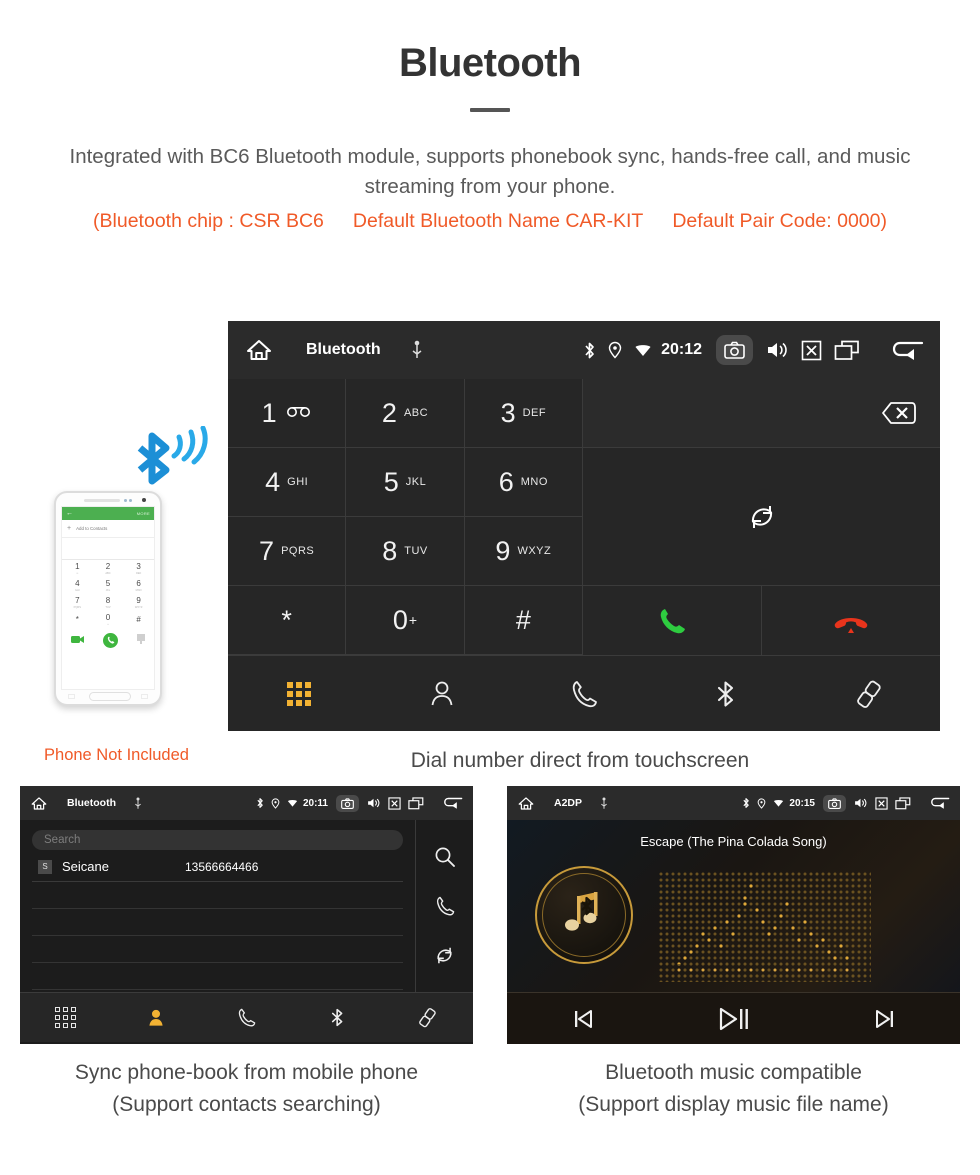 Image resolution: width=980 pixels, height=1175 pixels. I want to click on music-clock: 20:15, so click(802, 803).